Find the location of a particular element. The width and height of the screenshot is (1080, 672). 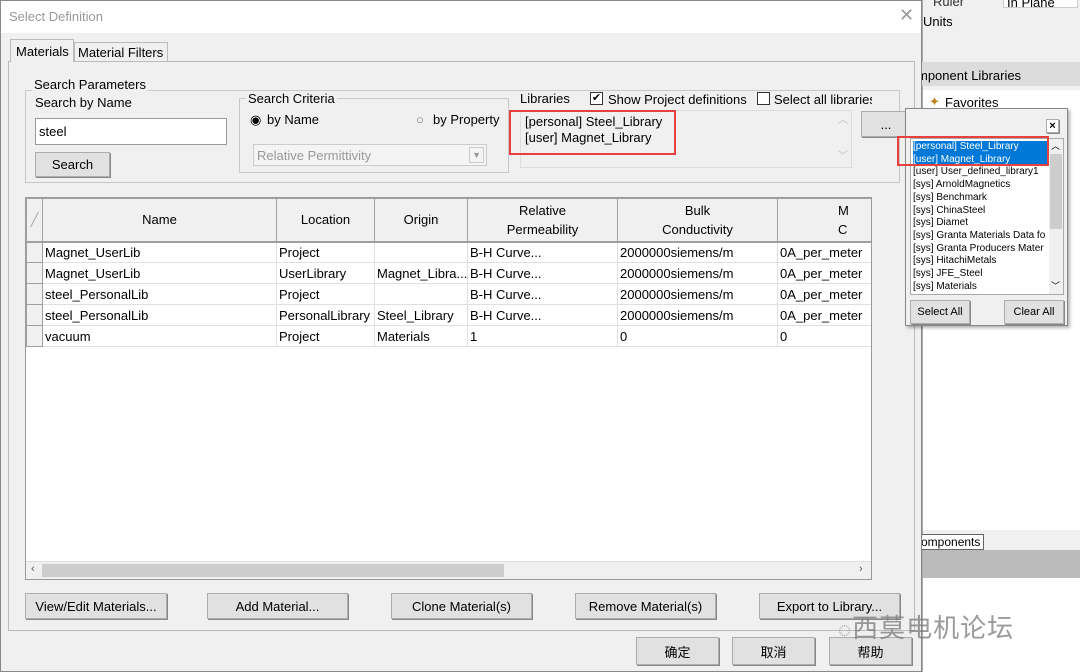

close-icon: ✕ is located at coordinates (906, 15).